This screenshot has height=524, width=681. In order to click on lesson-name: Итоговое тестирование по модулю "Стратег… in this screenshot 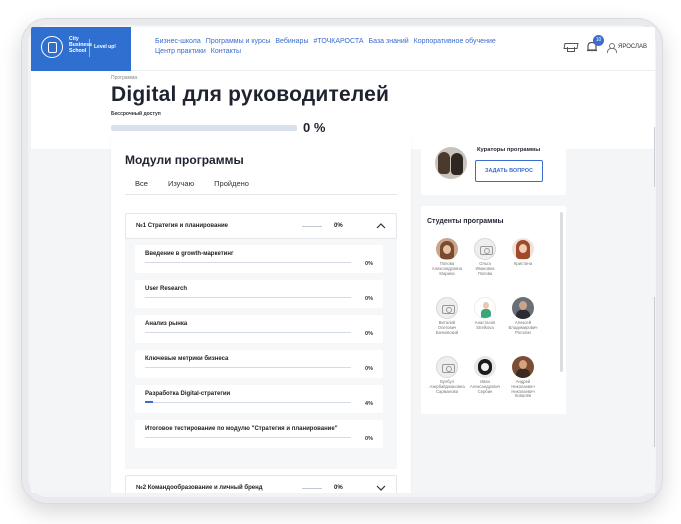, I will do `click(241, 429)`.